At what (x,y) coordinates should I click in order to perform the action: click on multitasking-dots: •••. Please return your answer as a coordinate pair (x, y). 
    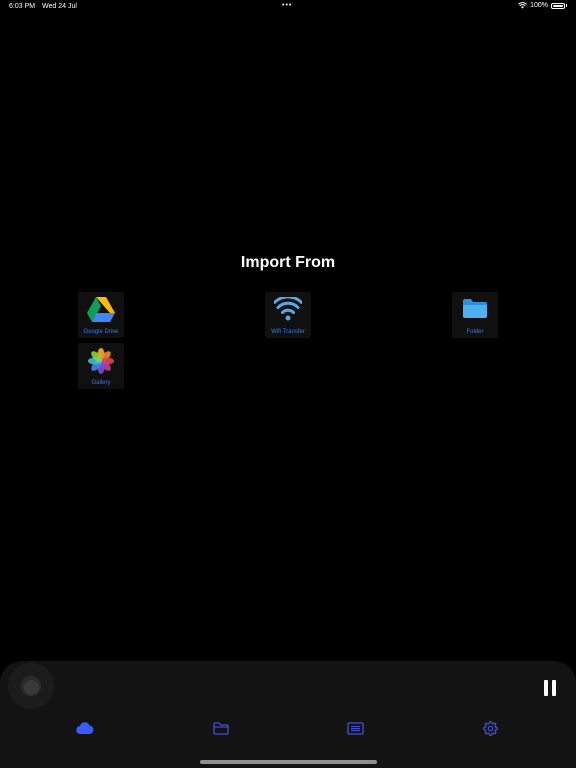
    Looking at the image, I should click on (287, 5).